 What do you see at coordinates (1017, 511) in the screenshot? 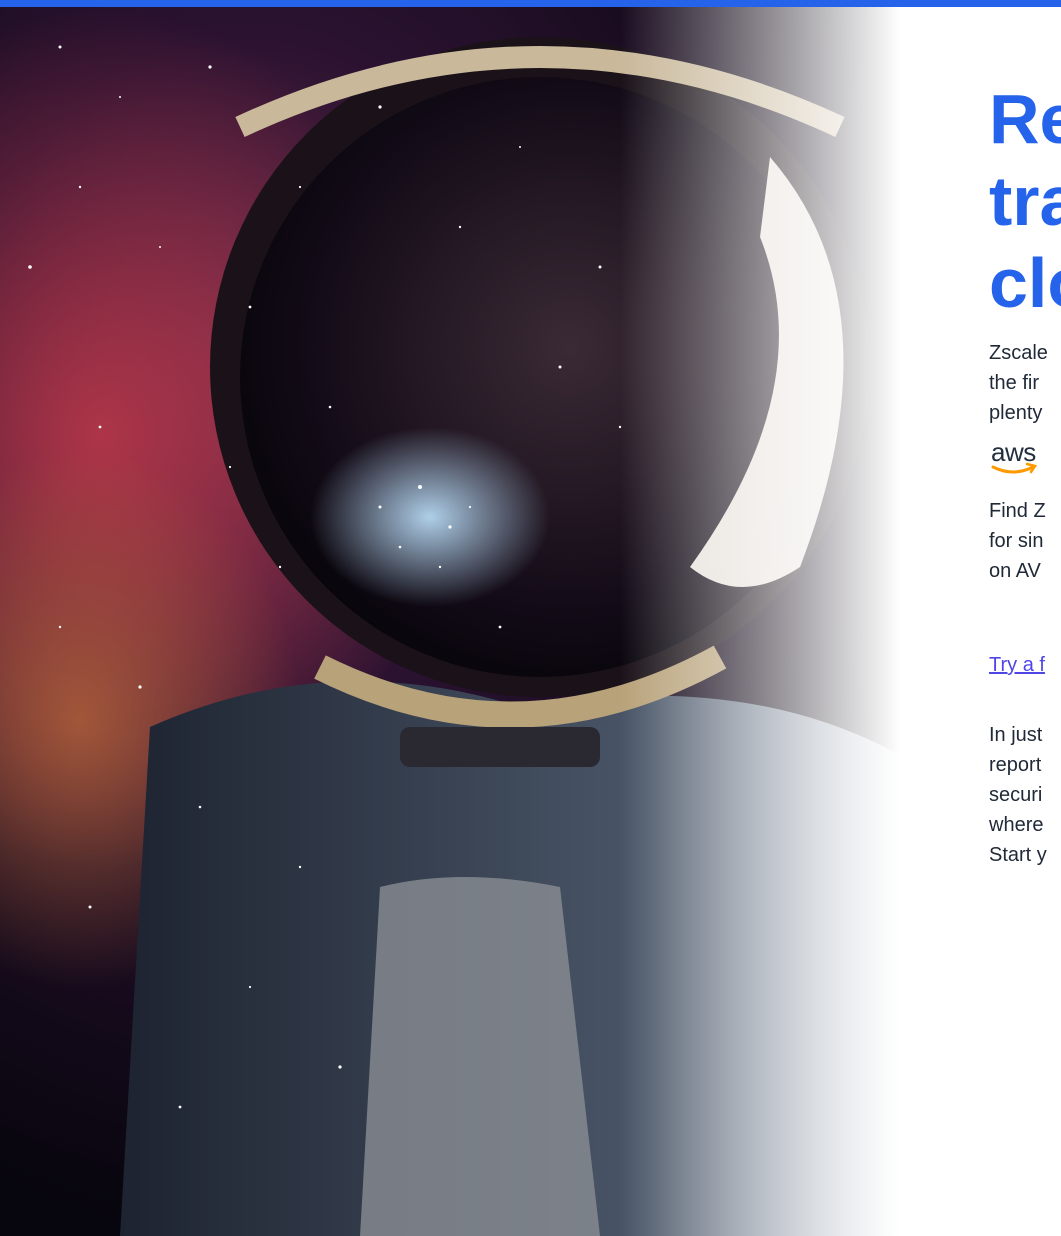
I see `paragraph-line: Find Z` at bounding box center [1017, 511].